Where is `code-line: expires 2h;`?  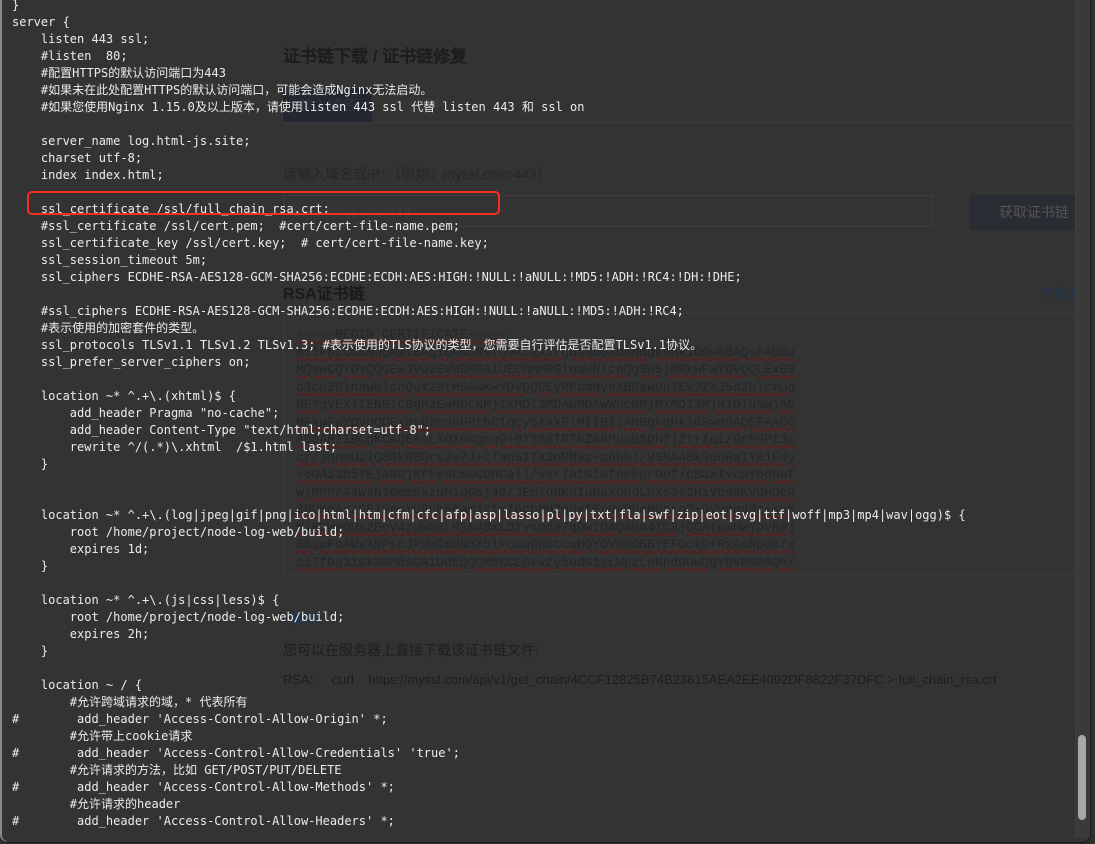 code-line: expires 2h; is located at coordinates (81, 634).